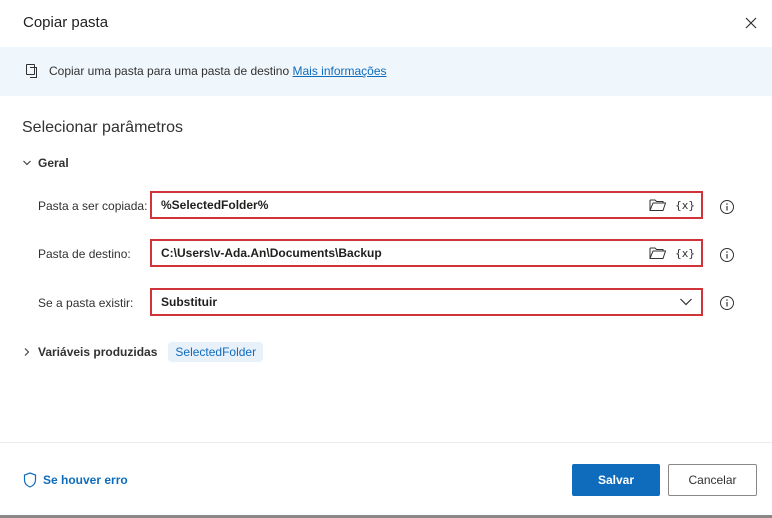  What do you see at coordinates (31, 71) in the screenshot?
I see `copy-icon` at bounding box center [31, 71].